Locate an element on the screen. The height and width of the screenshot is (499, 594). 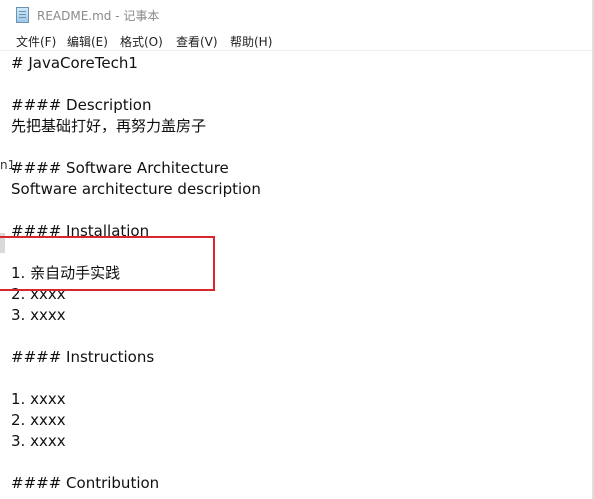
editor-line: 1. xxxx is located at coordinates (38, 399).